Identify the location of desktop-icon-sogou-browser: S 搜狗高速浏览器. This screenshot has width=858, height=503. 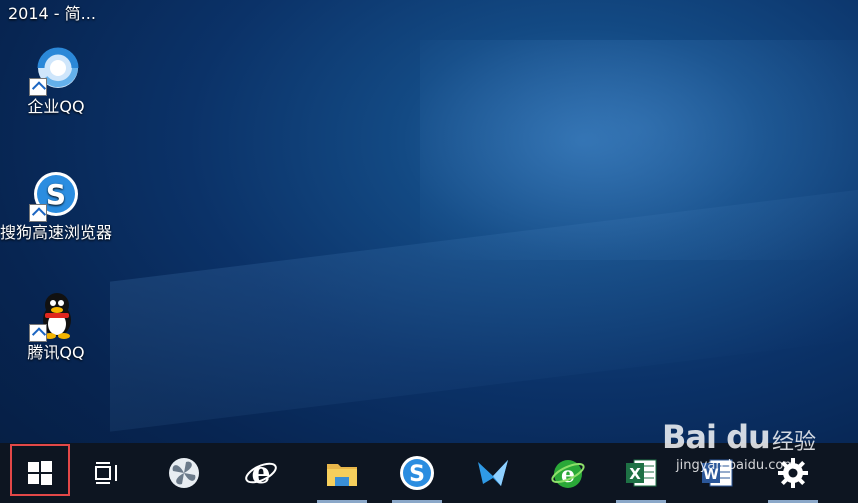
(56, 207).